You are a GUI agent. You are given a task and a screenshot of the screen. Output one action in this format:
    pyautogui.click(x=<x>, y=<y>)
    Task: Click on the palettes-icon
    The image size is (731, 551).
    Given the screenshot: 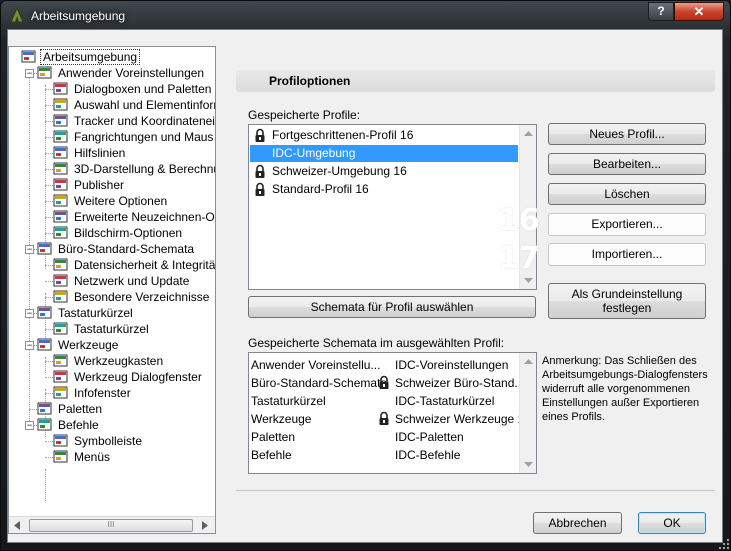 What is the action you would take?
    pyautogui.click(x=44, y=408)
    